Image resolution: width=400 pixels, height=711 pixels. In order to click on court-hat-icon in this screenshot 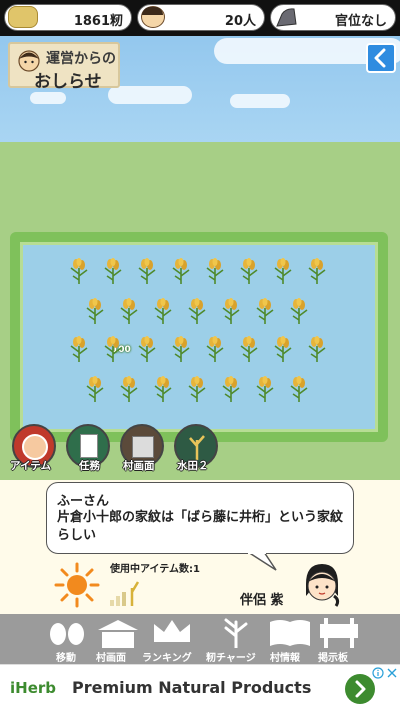, I will do `click(286, 17)`.